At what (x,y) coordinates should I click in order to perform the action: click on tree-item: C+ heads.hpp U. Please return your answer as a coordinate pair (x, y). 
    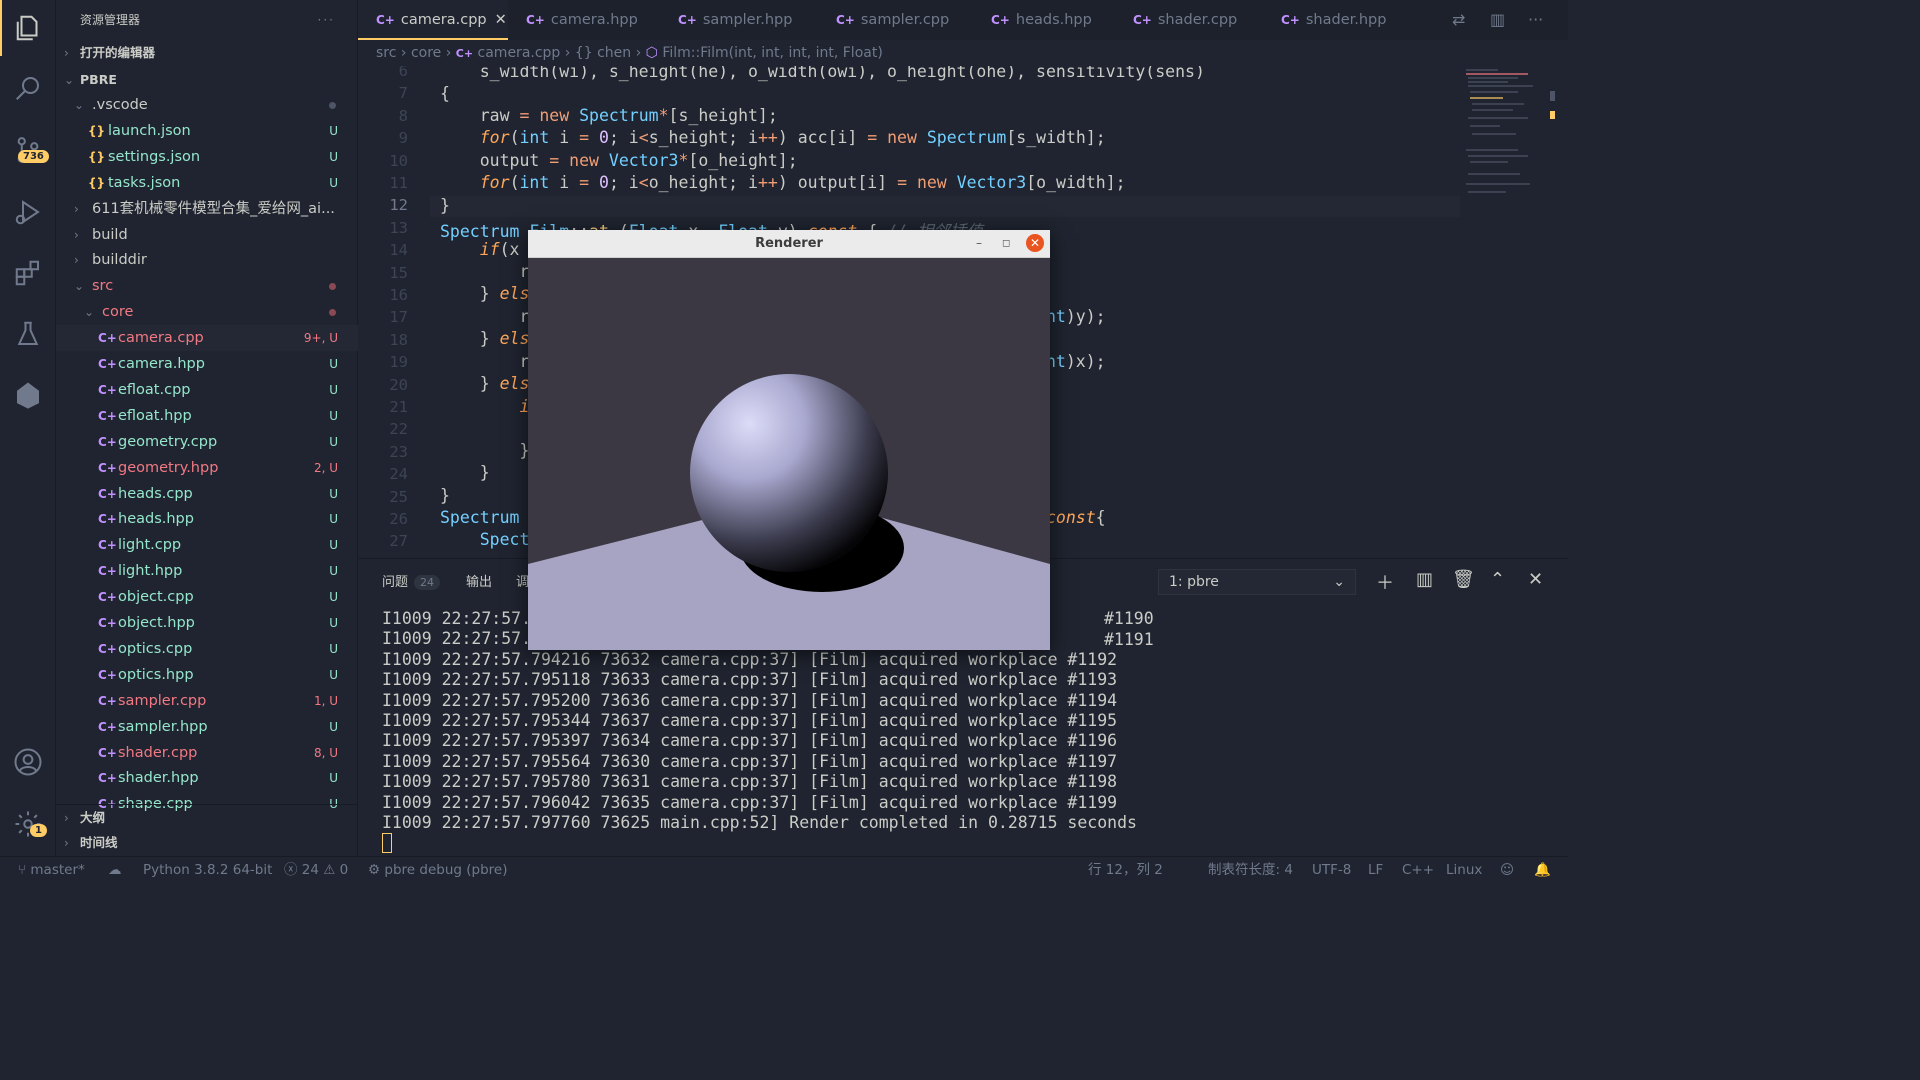
    Looking at the image, I should click on (207, 519).